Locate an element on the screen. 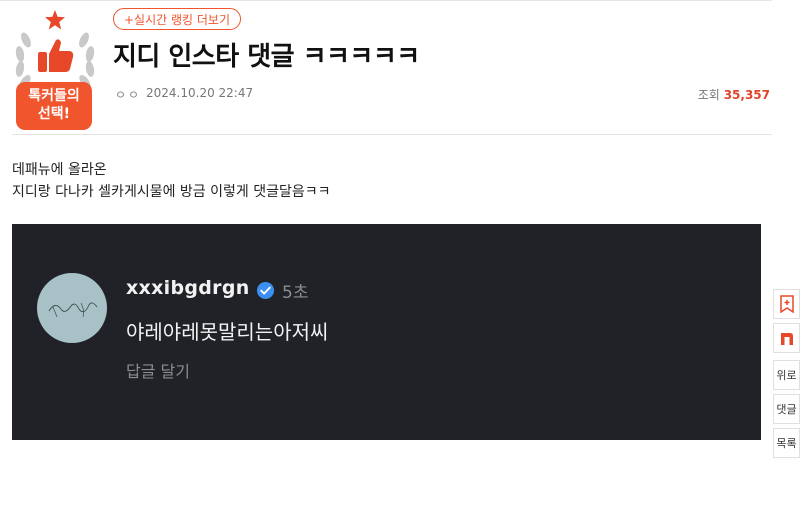 The height and width of the screenshot is (508, 800). badge-line-1: 톡커들의 is located at coordinates (54, 96).